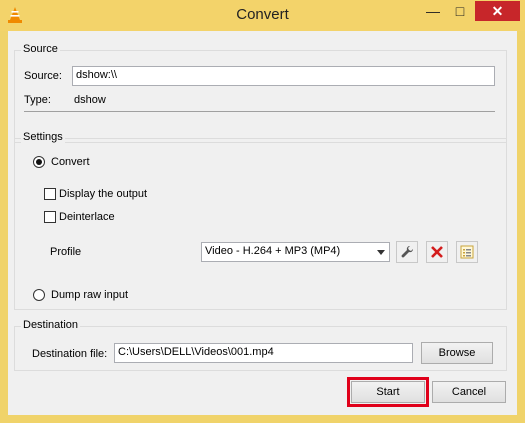  What do you see at coordinates (87, 217) in the screenshot?
I see `deinterlace-label: Deinterlace` at bounding box center [87, 217].